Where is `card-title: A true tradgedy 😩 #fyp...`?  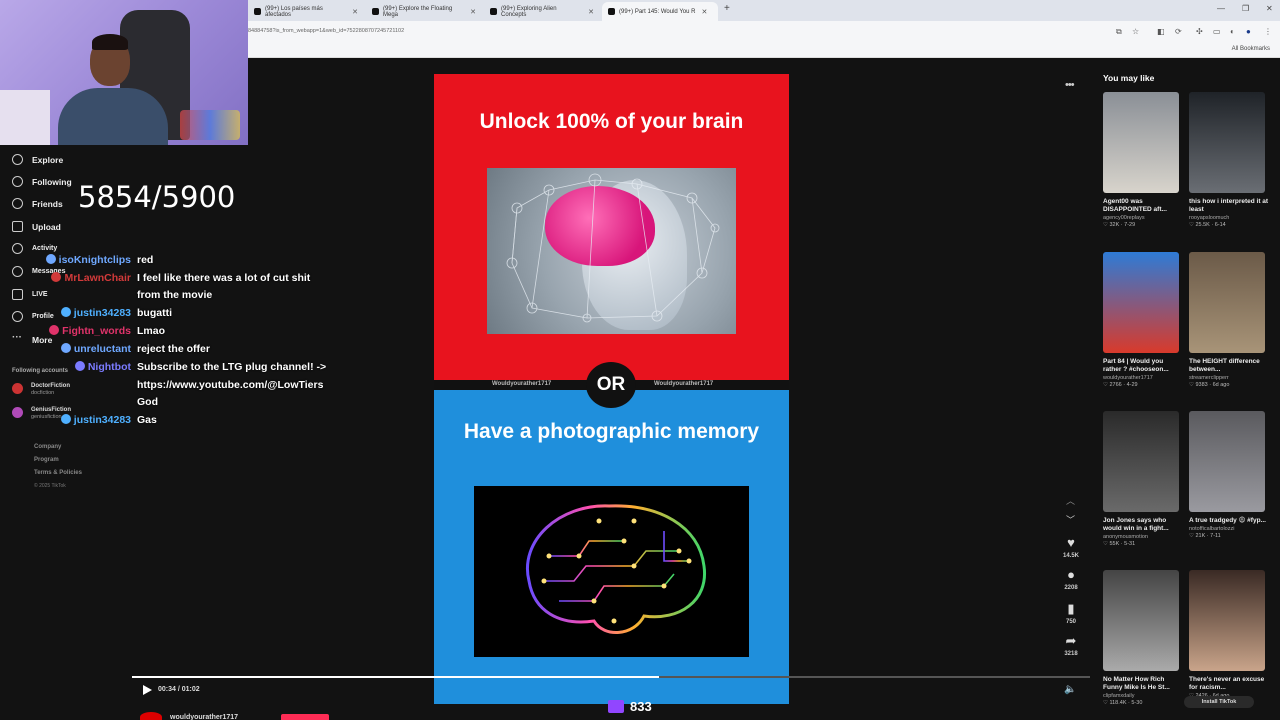
card-title: A true tradgedy 😩 #fyp... is located at coordinates (1229, 521).